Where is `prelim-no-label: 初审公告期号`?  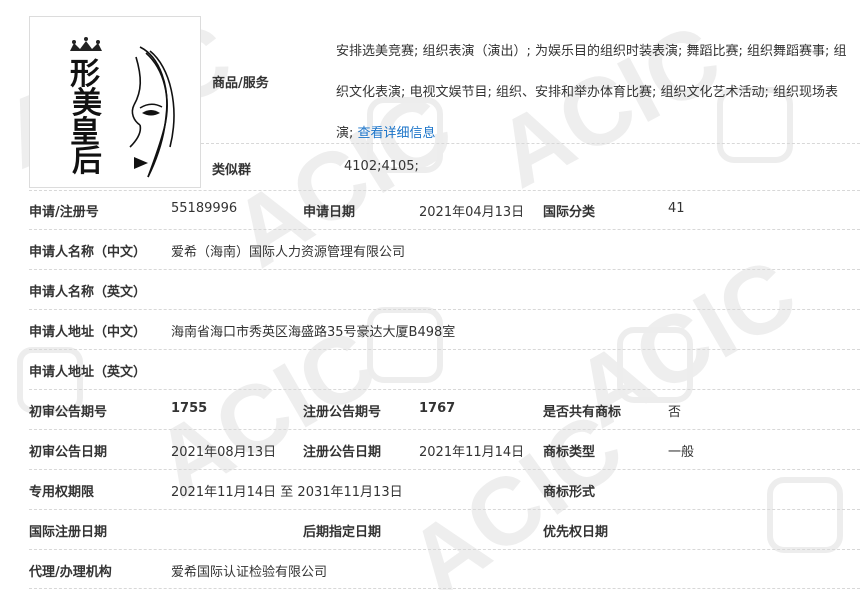
prelim-no-label: 初审公告期号 is located at coordinates (68, 412).